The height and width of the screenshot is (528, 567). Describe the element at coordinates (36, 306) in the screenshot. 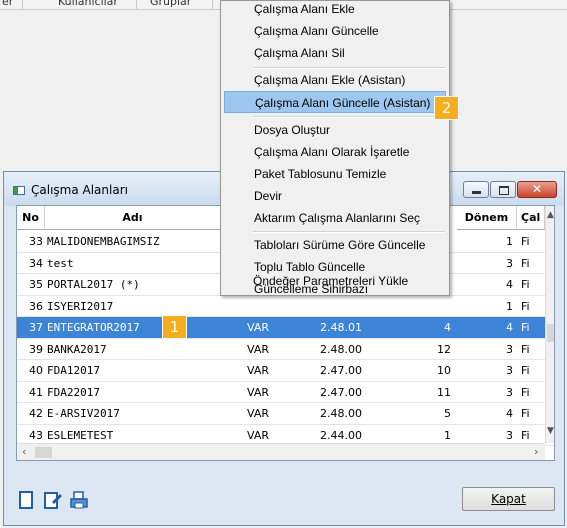

I see `row-number-cell: 36` at that location.